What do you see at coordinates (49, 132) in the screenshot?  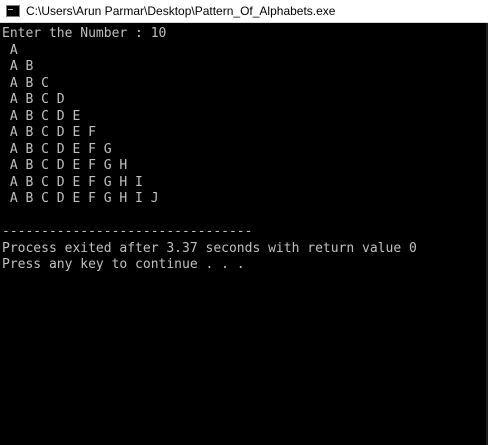 I see `console-line-pattern-6: A B C D E F` at bounding box center [49, 132].